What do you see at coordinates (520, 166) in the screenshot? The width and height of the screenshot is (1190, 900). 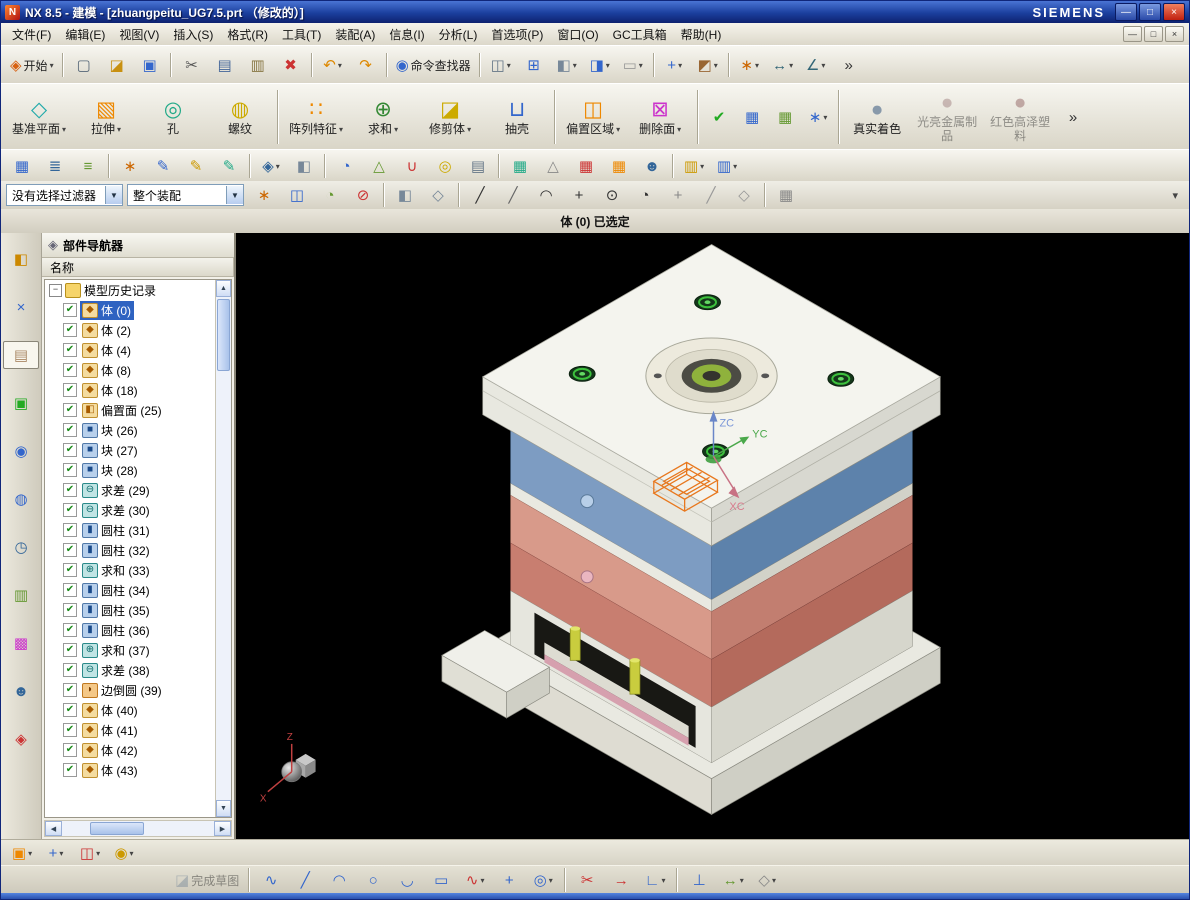 I see `spreadsheet-button: ▦` at bounding box center [520, 166].